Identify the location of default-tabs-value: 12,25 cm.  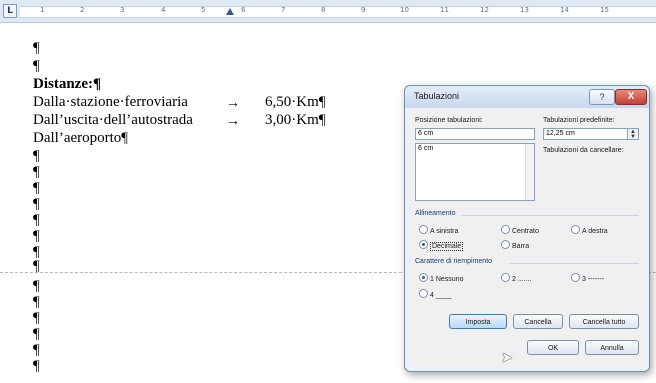
(560, 133).